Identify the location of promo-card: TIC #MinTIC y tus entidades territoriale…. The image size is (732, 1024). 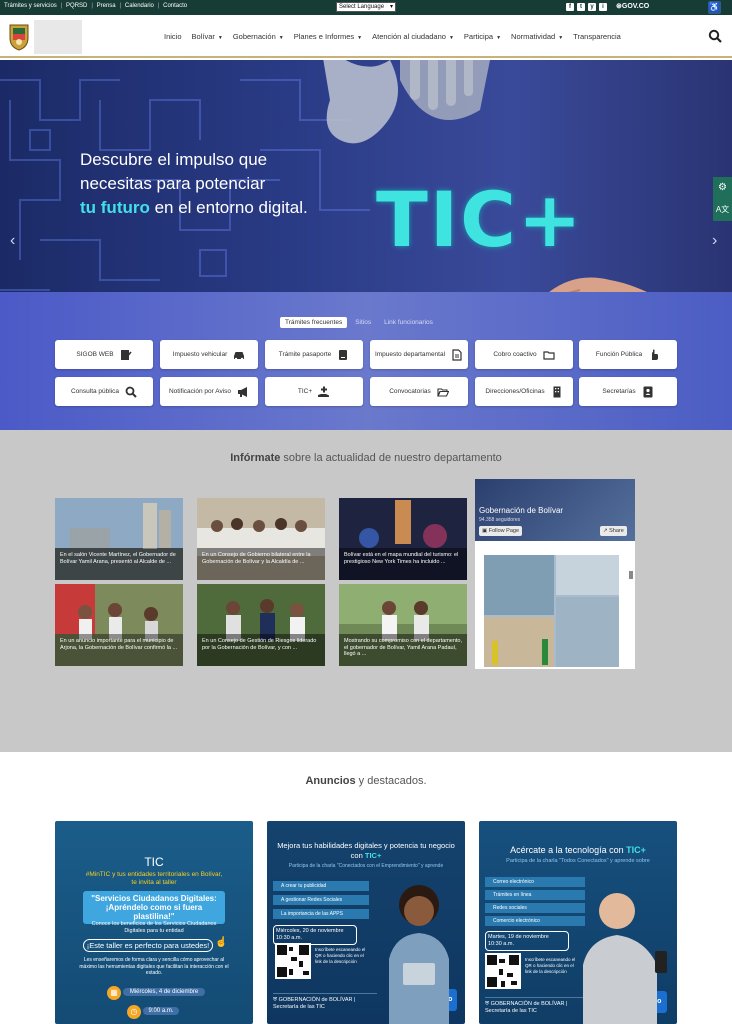
(154, 922).